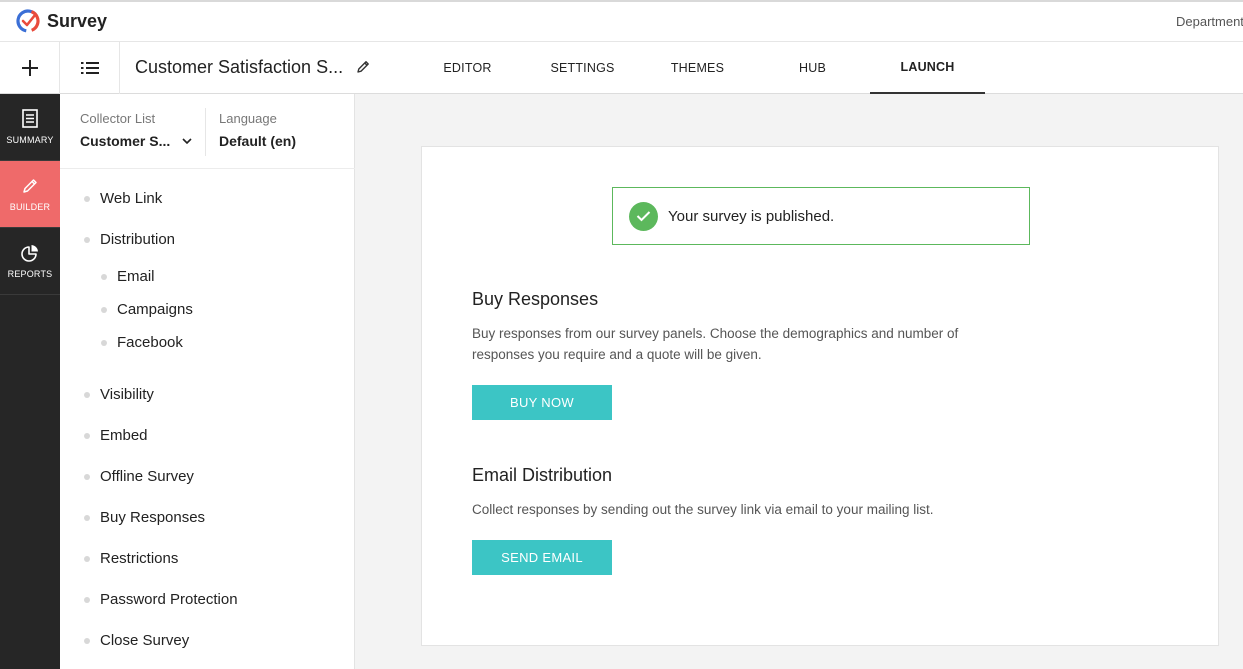  What do you see at coordinates (147, 476) in the screenshot?
I see `nav-item-label: Offline Survey` at bounding box center [147, 476].